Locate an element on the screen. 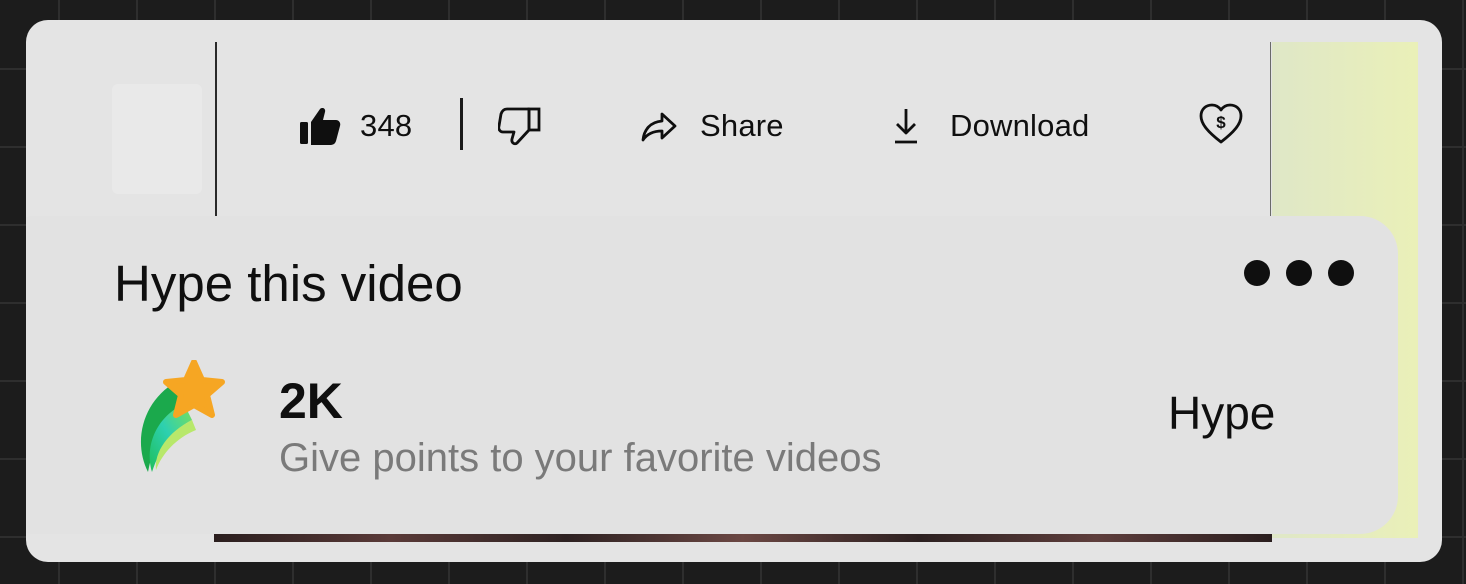  right-divider is located at coordinates (1270, 129).